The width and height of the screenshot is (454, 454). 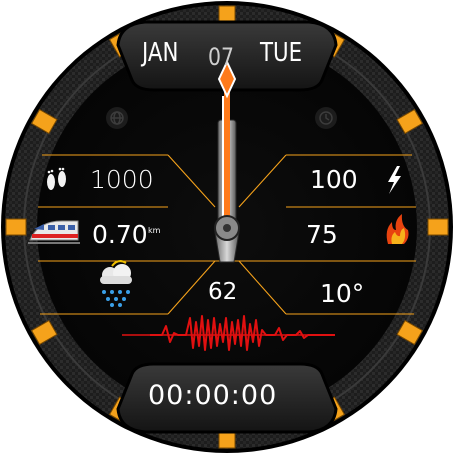 I want to click on month-label: JAN, so click(x=160, y=53).